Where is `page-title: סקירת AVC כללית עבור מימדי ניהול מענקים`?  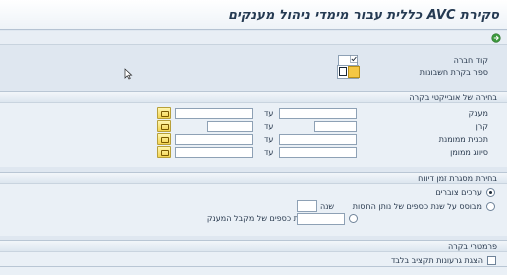
page-title: סקירת AVC כללית עבור מימדי ניהול מענקים is located at coordinates (363, 15).